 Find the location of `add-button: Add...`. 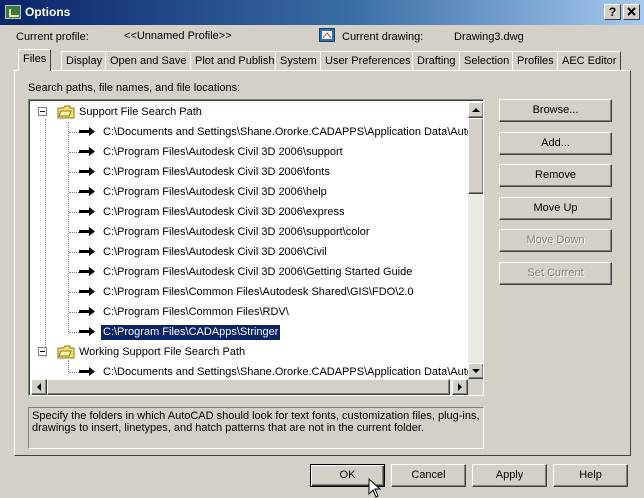

add-button: Add... is located at coordinates (555, 143).